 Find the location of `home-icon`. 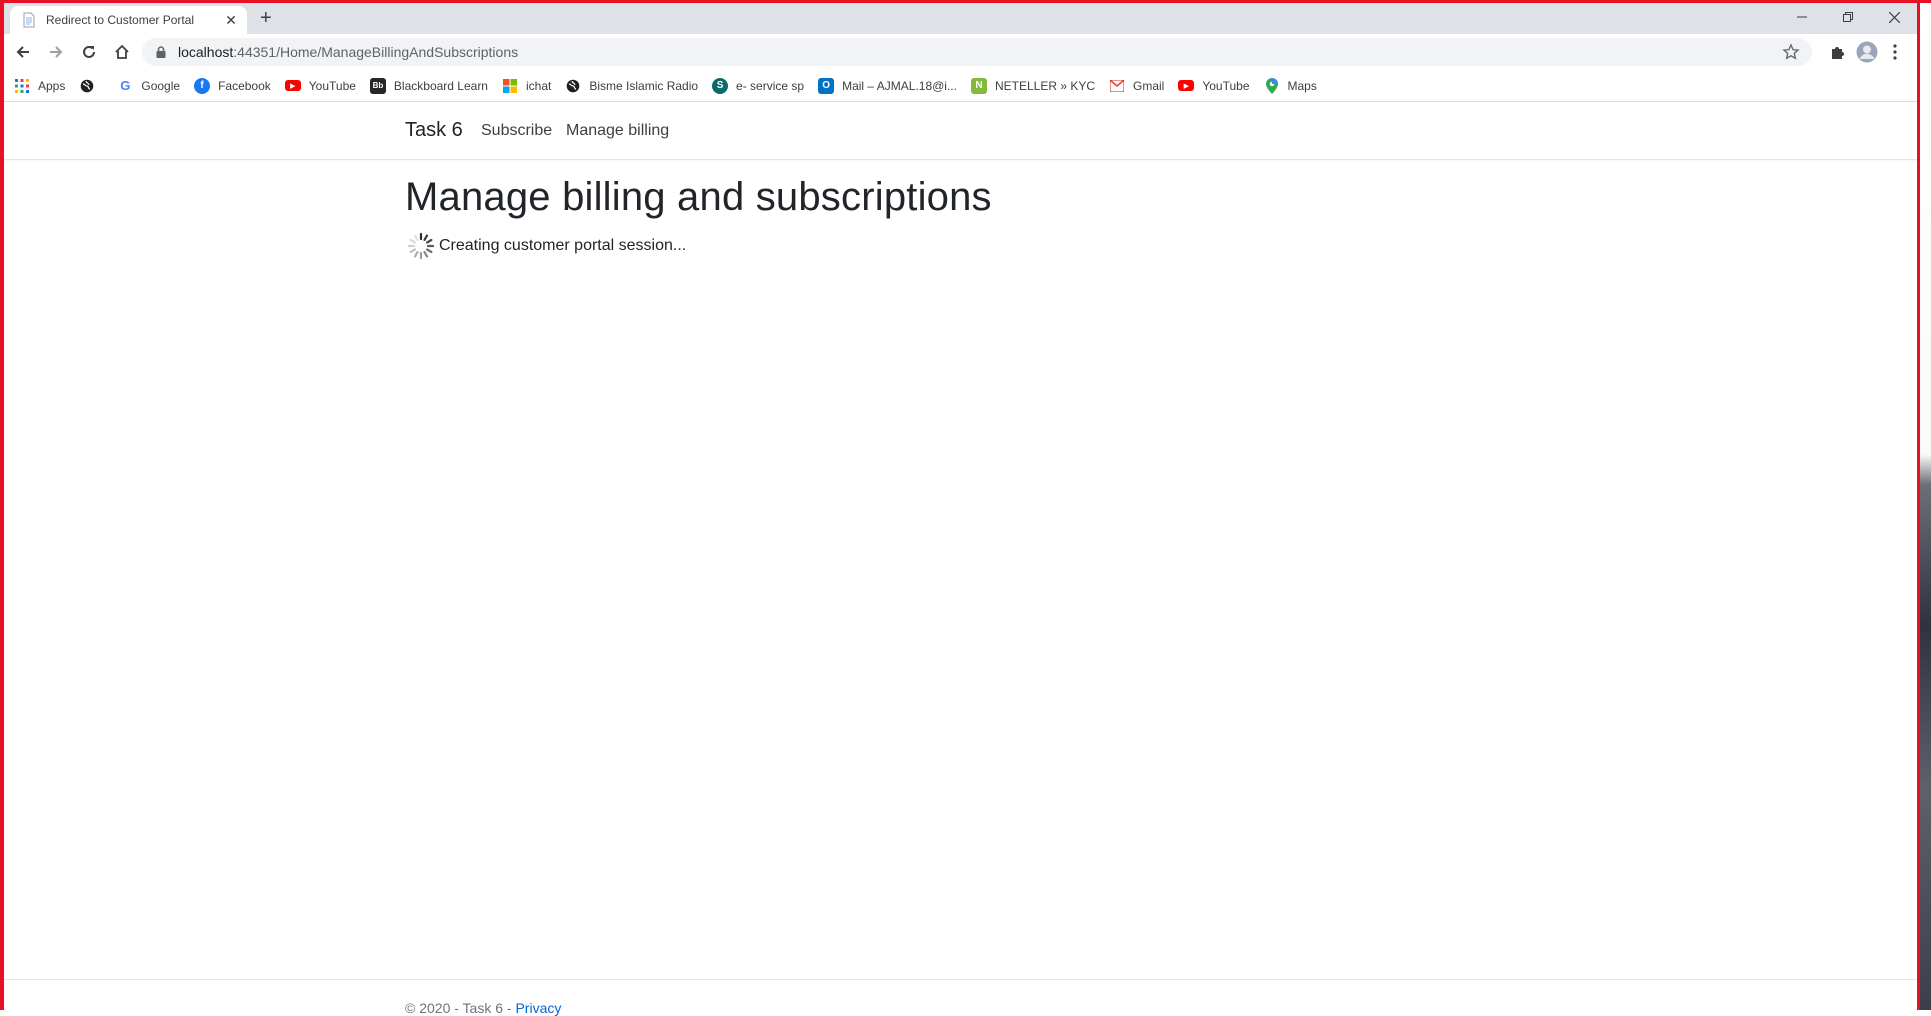

home-icon is located at coordinates (122, 51).